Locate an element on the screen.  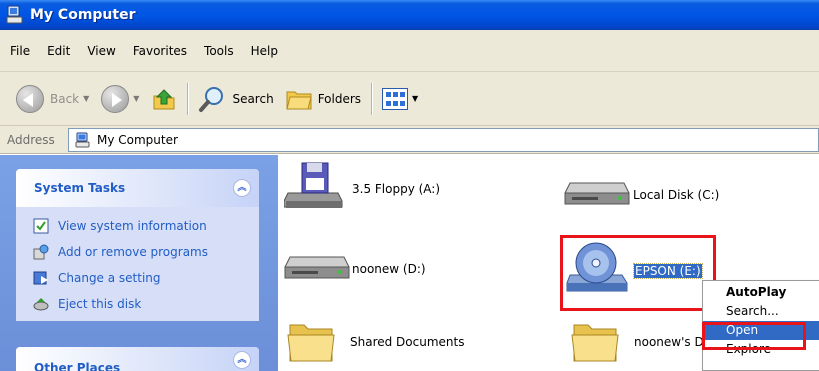
menu-view: View is located at coordinates (103, 51).